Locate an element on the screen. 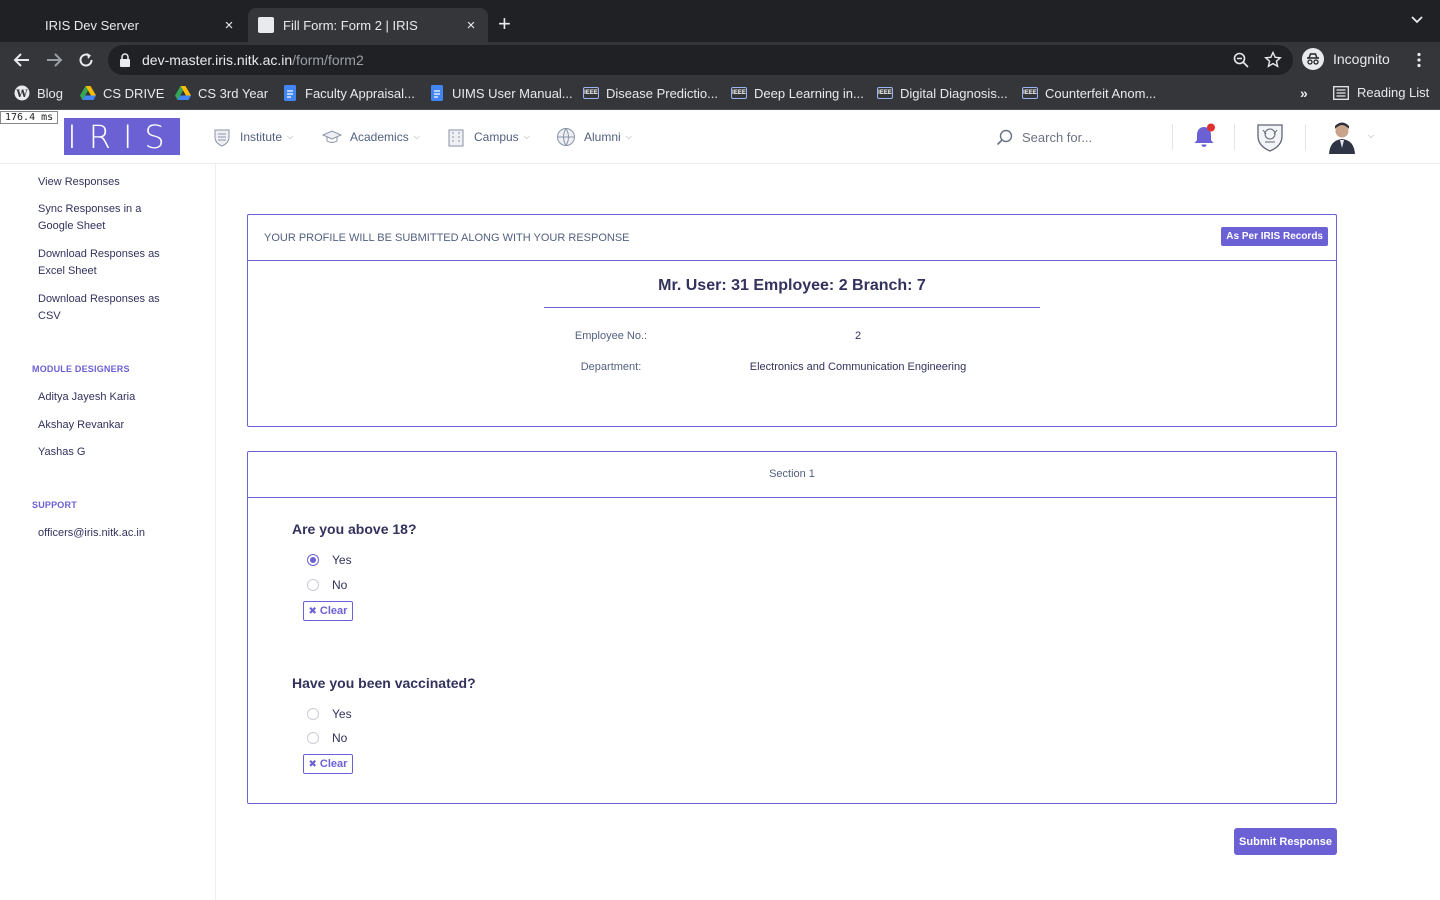 This screenshot has height=900, width=1440. tab-iris-dev-server: IRIS Dev Server × is located at coordinates (128, 25).